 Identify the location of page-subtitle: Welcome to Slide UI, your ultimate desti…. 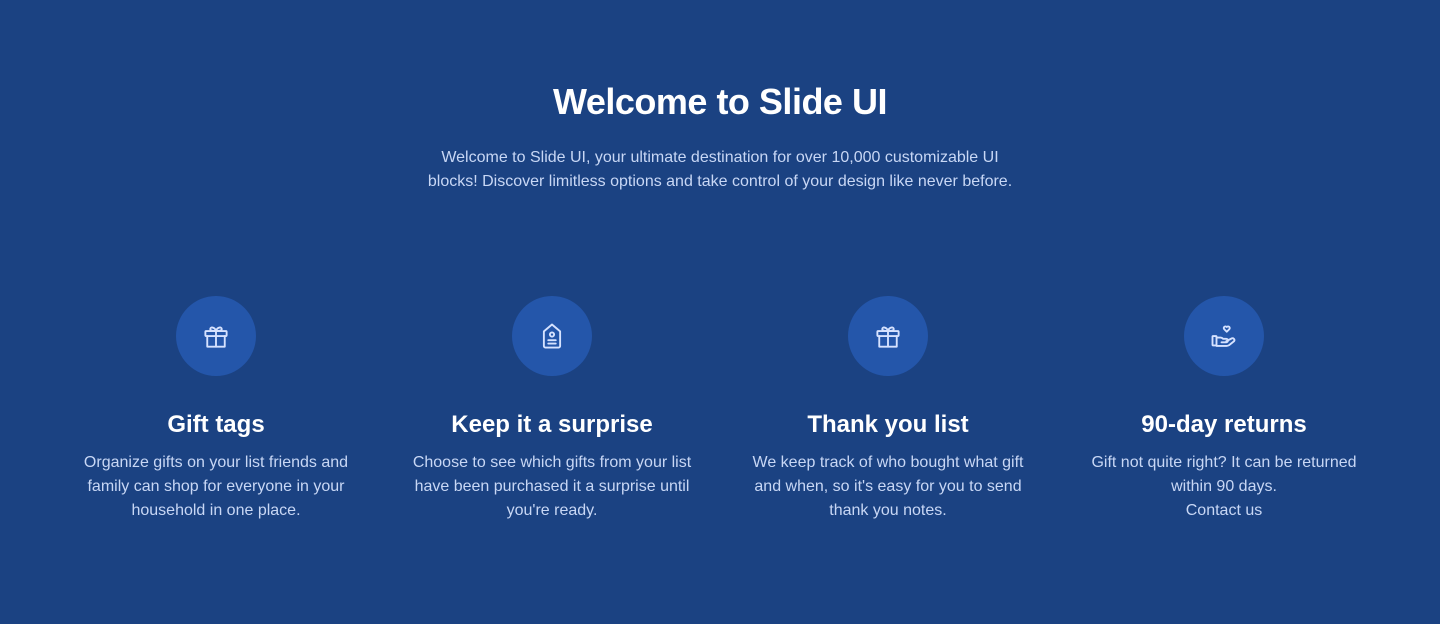
(720, 169).